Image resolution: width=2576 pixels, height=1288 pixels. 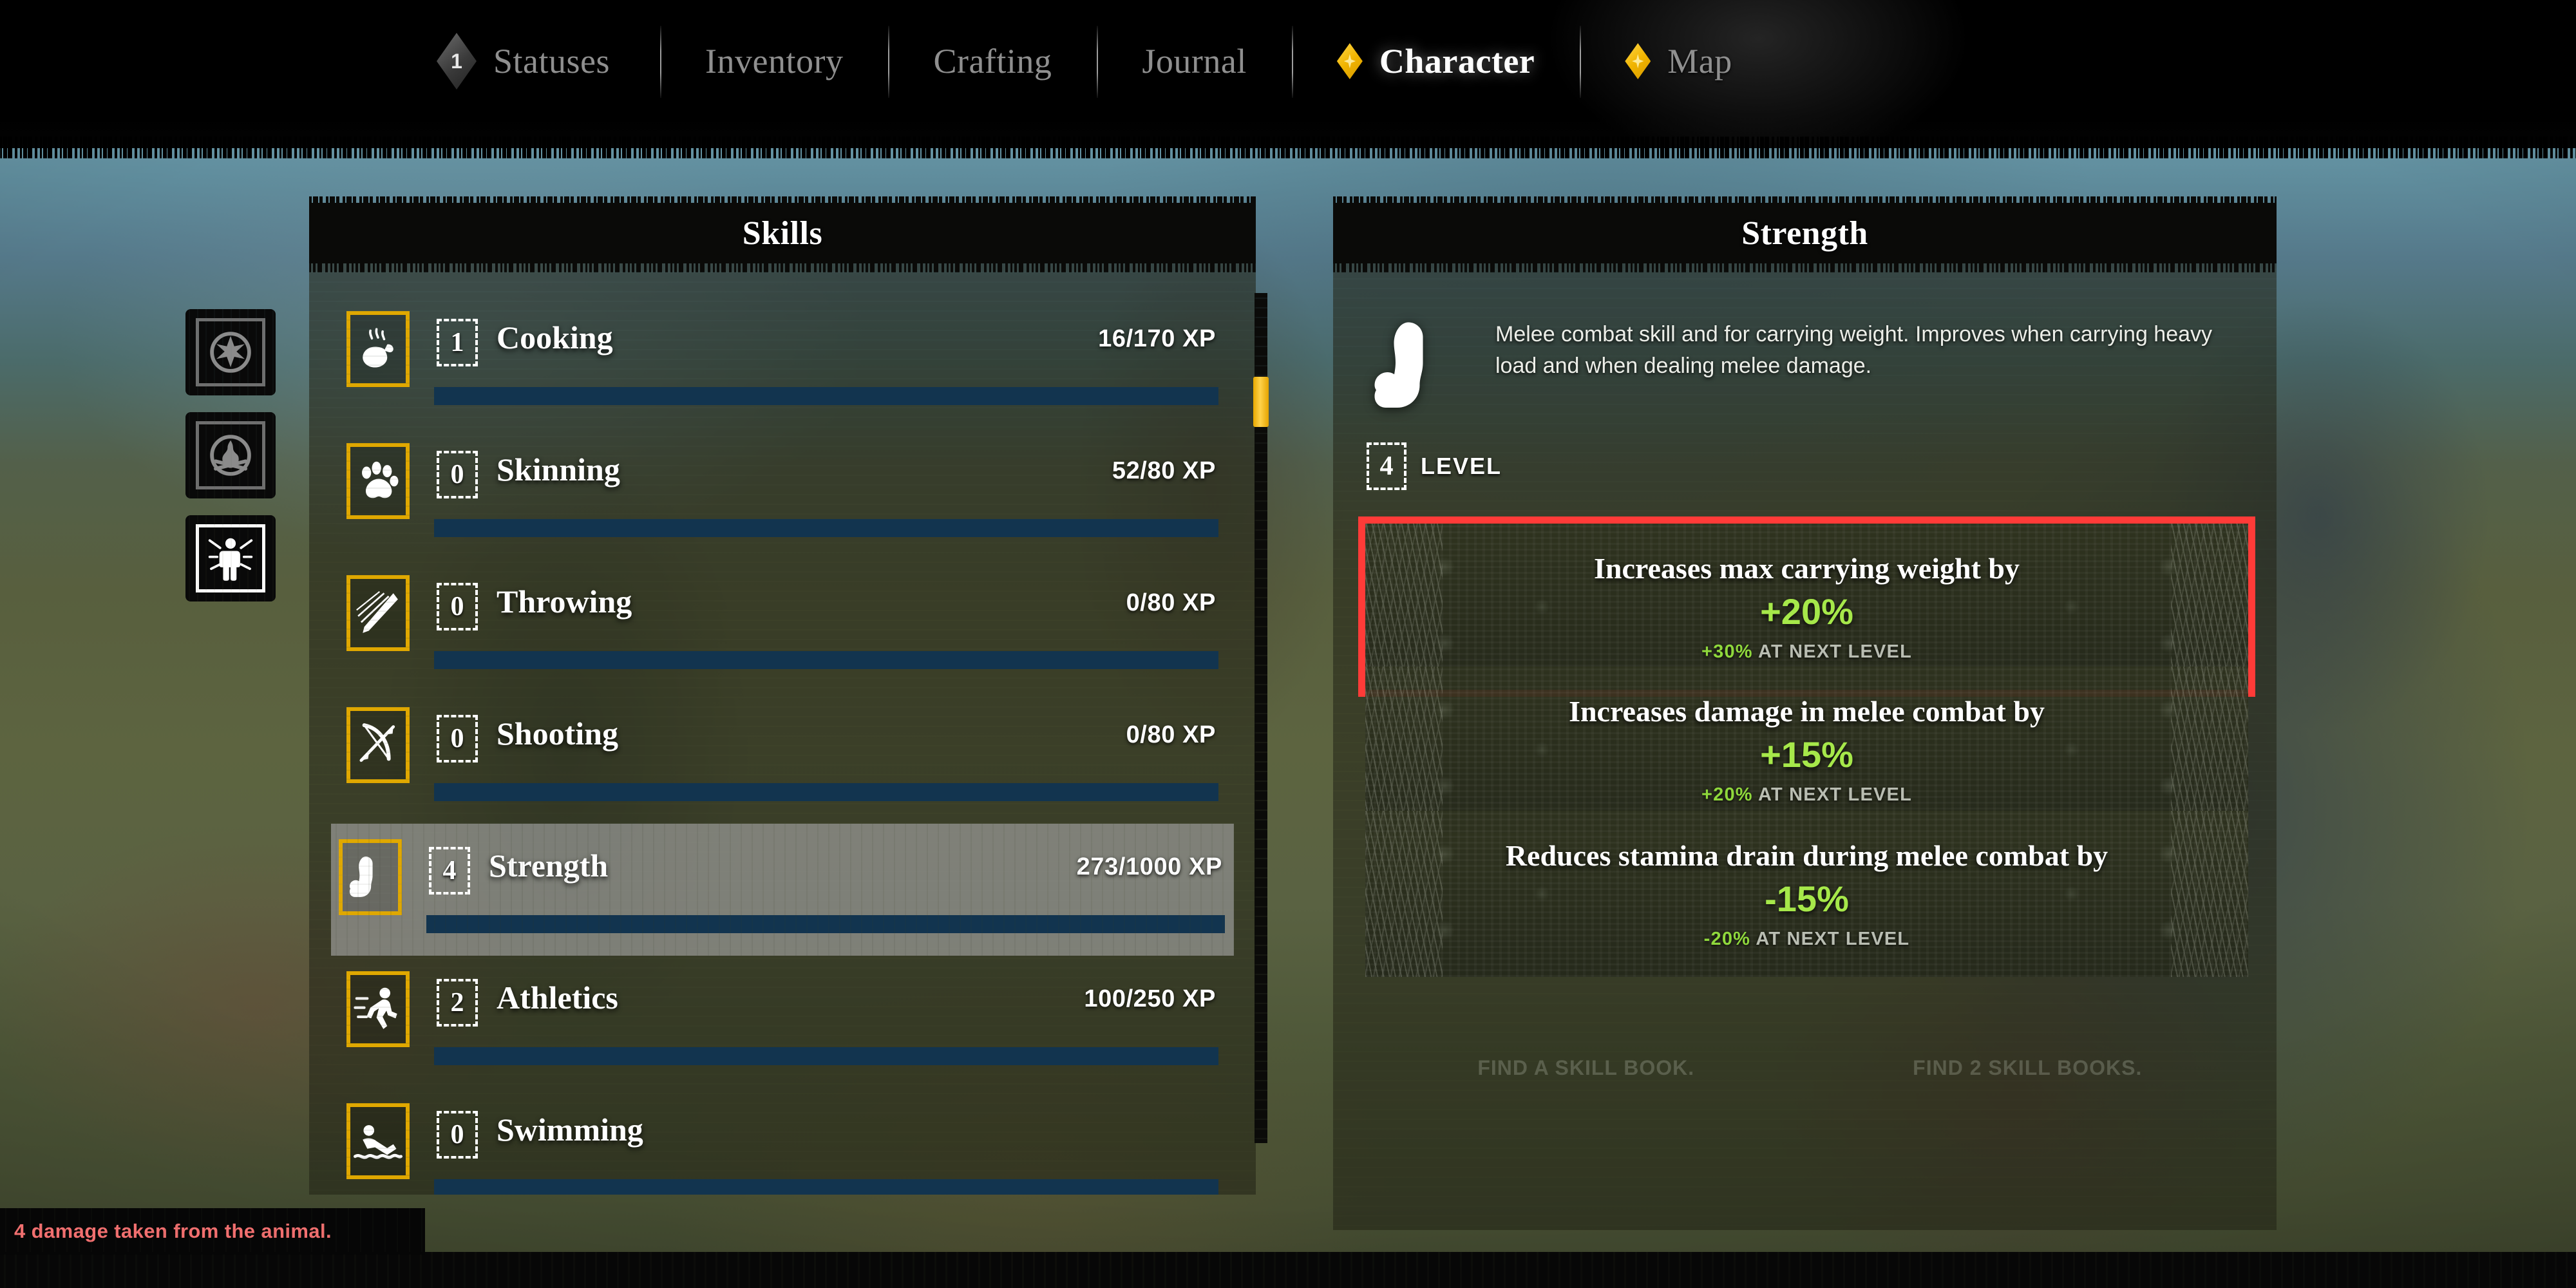 I want to click on sidebar-item-character-skills, so click(x=231, y=558).